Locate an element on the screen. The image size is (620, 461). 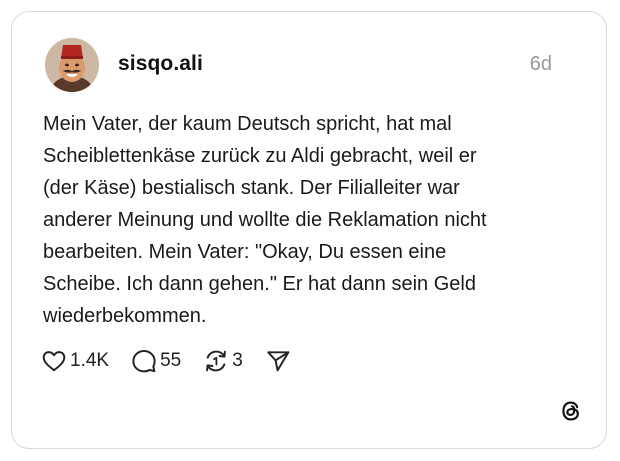
send-icon is located at coordinates (278, 361).